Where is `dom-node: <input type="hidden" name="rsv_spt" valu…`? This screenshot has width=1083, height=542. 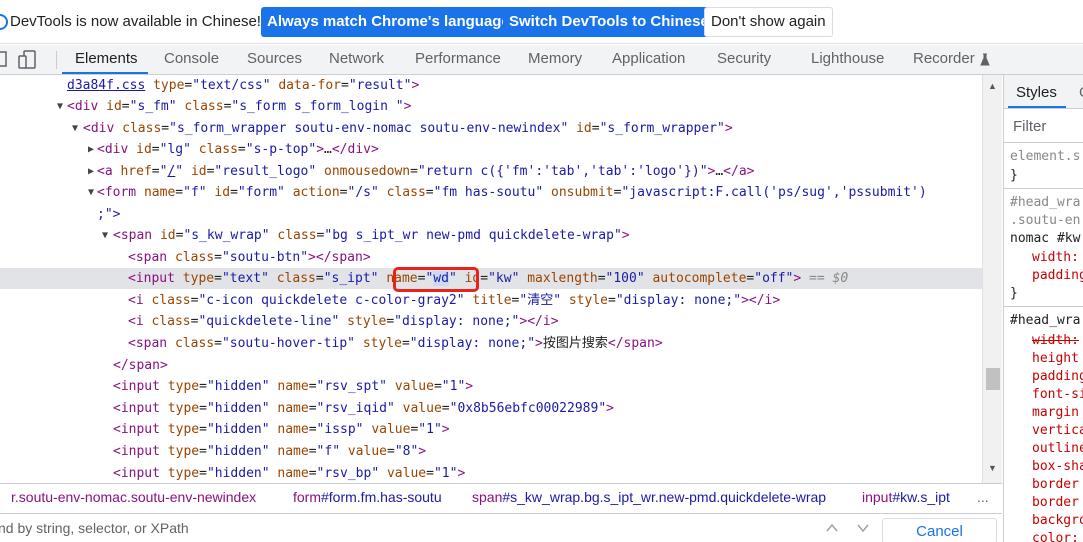 dom-node: <input type="hidden" name="rsv_spt" valu… is located at coordinates (491, 386).